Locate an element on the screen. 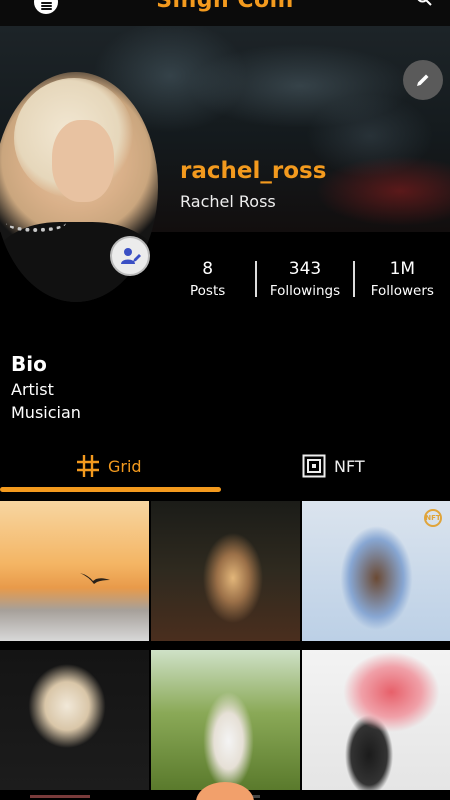 This screenshot has width=450, height=800. tab-nft: NFT is located at coordinates (333, 466).